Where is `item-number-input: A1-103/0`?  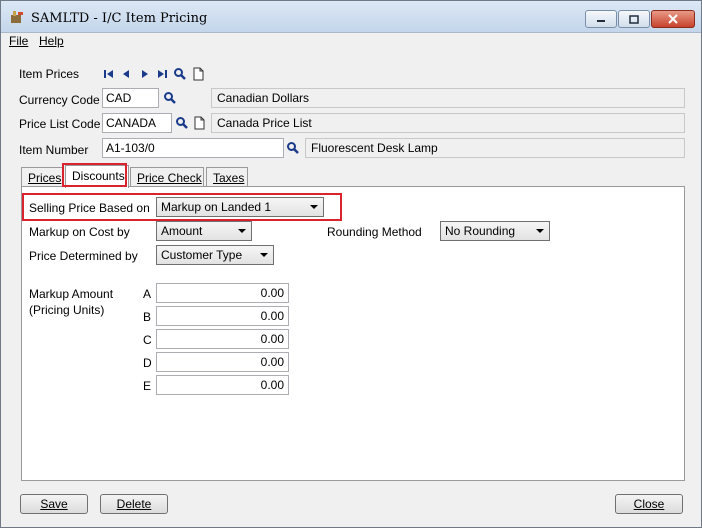 item-number-input: A1-103/0 is located at coordinates (193, 148).